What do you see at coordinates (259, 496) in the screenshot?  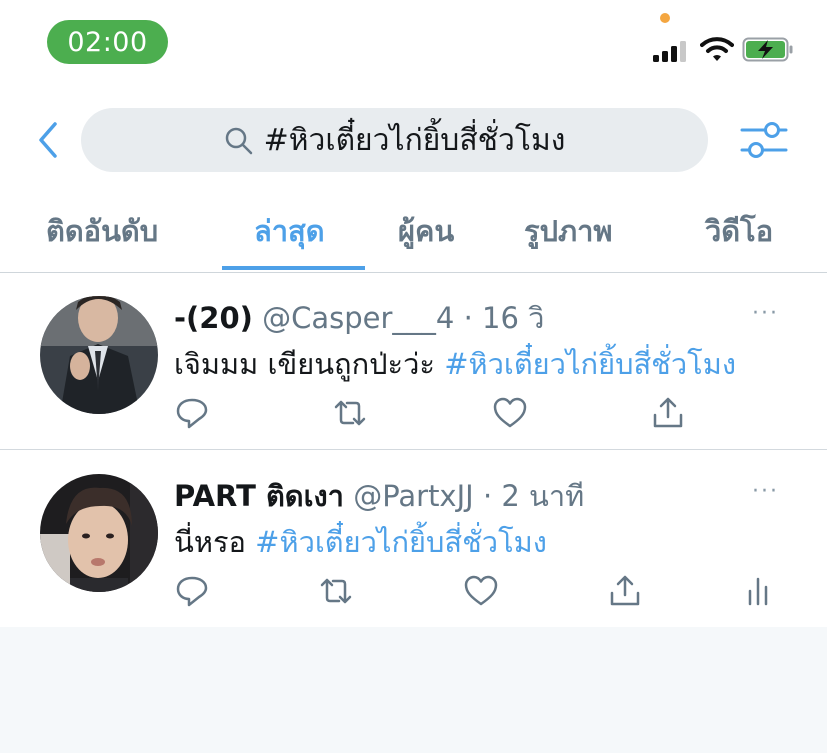 I see `display-name: PART ติดเงา` at bounding box center [259, 496].